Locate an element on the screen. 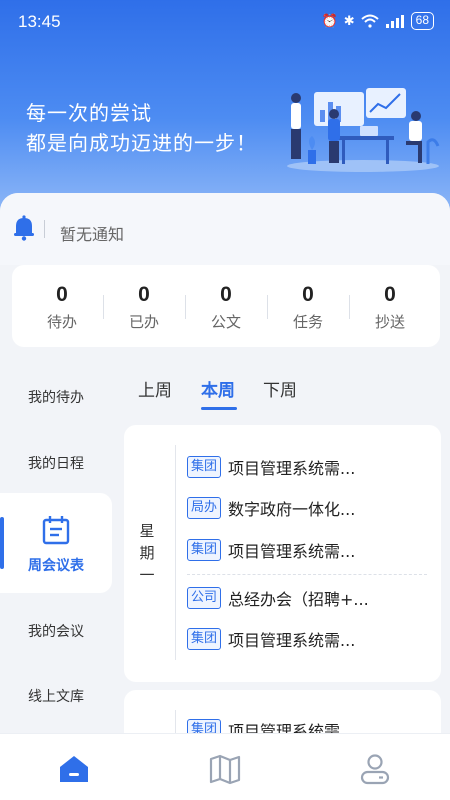 The width and height of the screenshot is (450, 800). stat-label: 抄送 is located at coordinates (389, 322).